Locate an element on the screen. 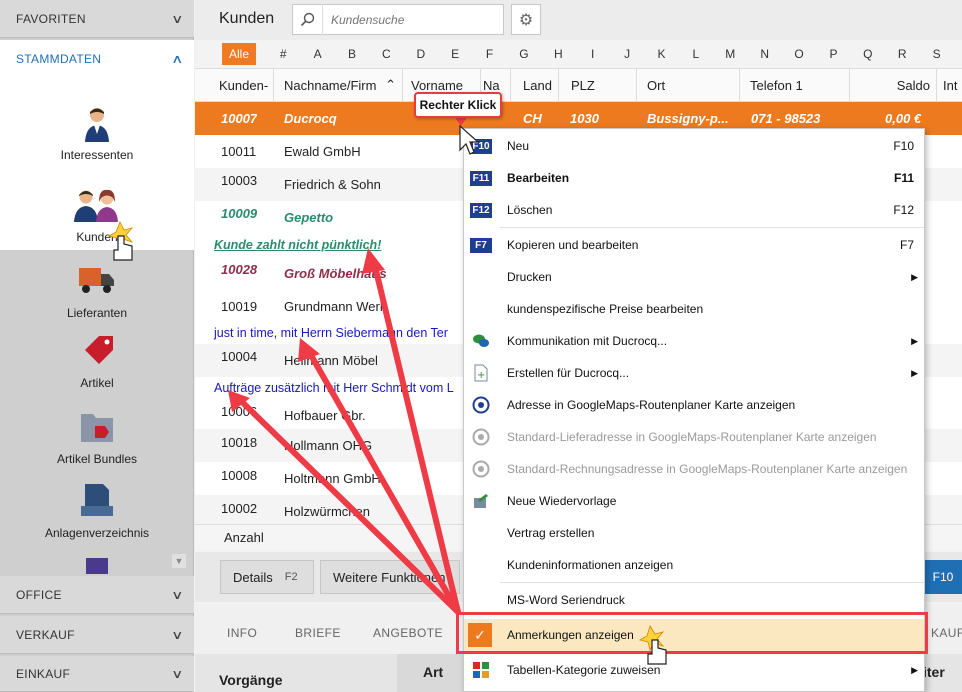 This screenshot has width=962, height=692. filter-letter-h: H is located at coordinates (558, 54).